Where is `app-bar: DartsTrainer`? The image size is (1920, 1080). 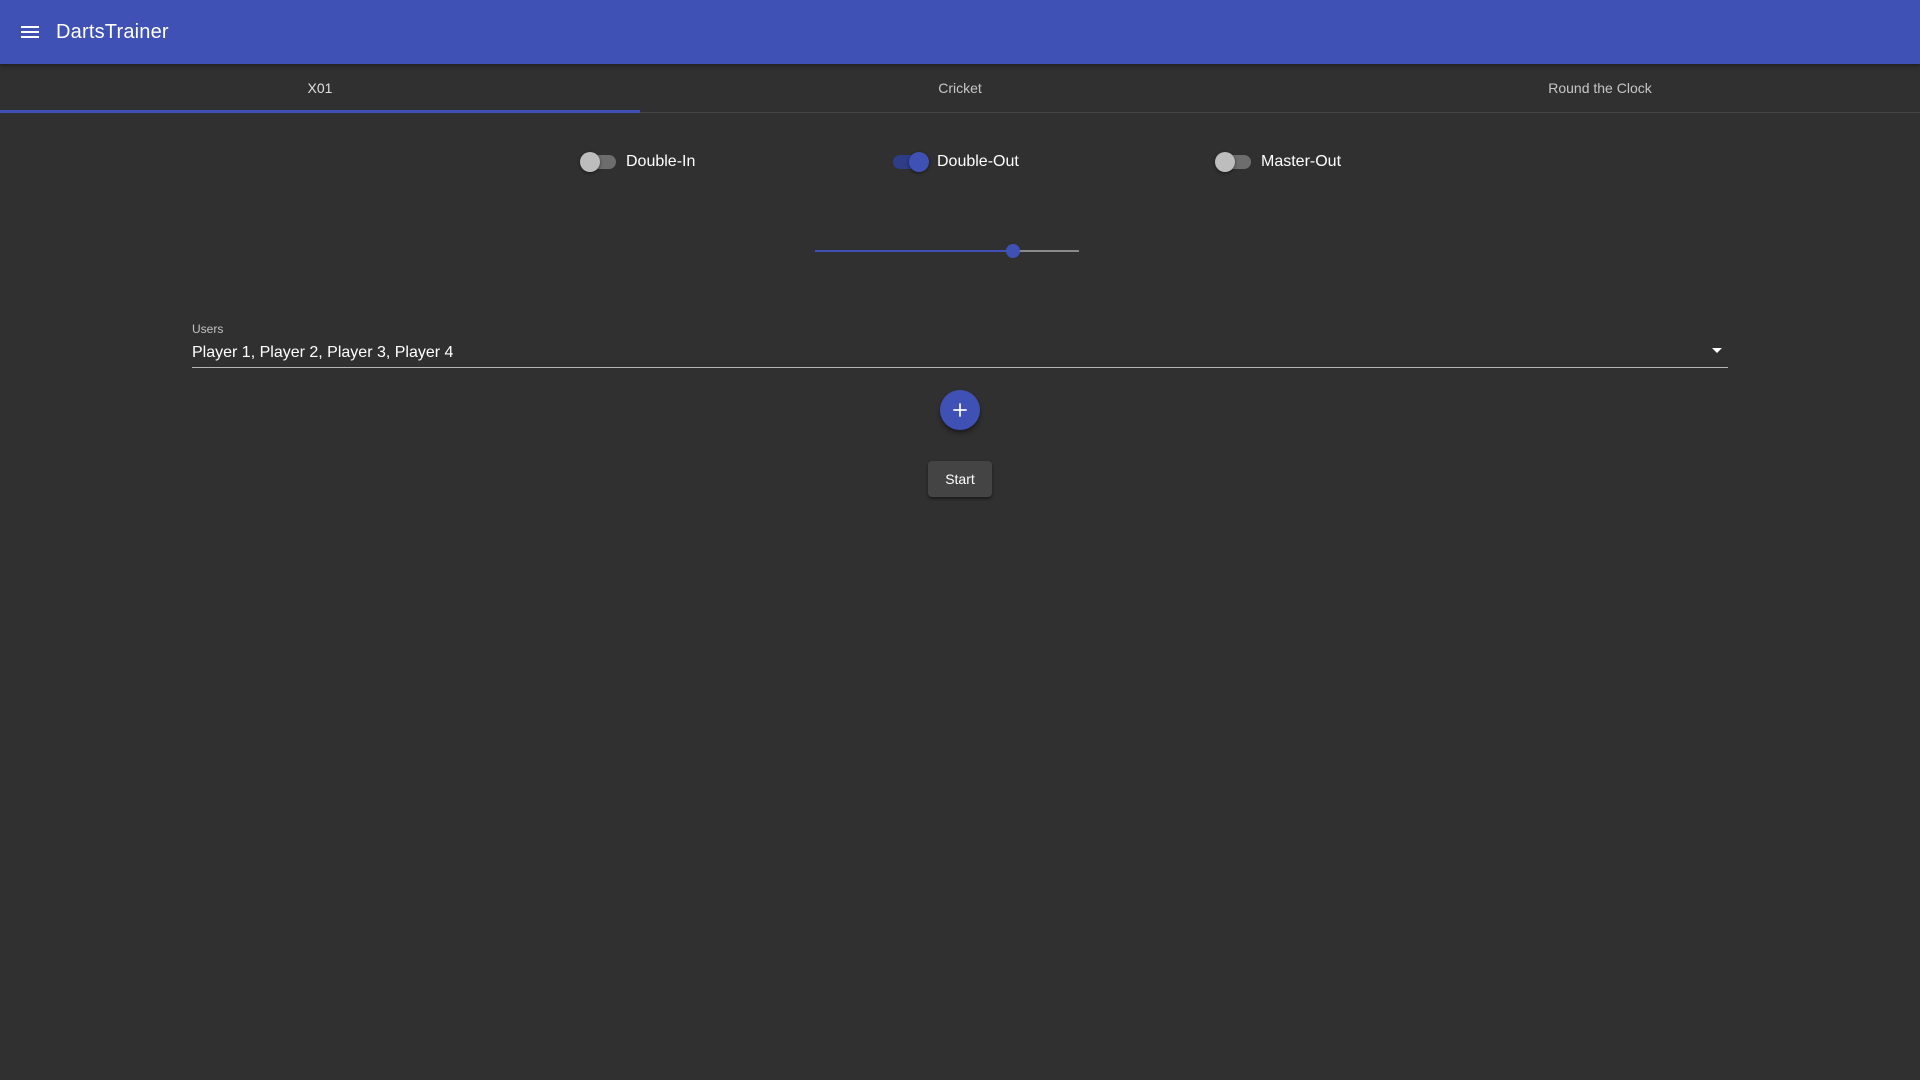 app-bar: DartsTrainer is located at coordinates (960, 32).